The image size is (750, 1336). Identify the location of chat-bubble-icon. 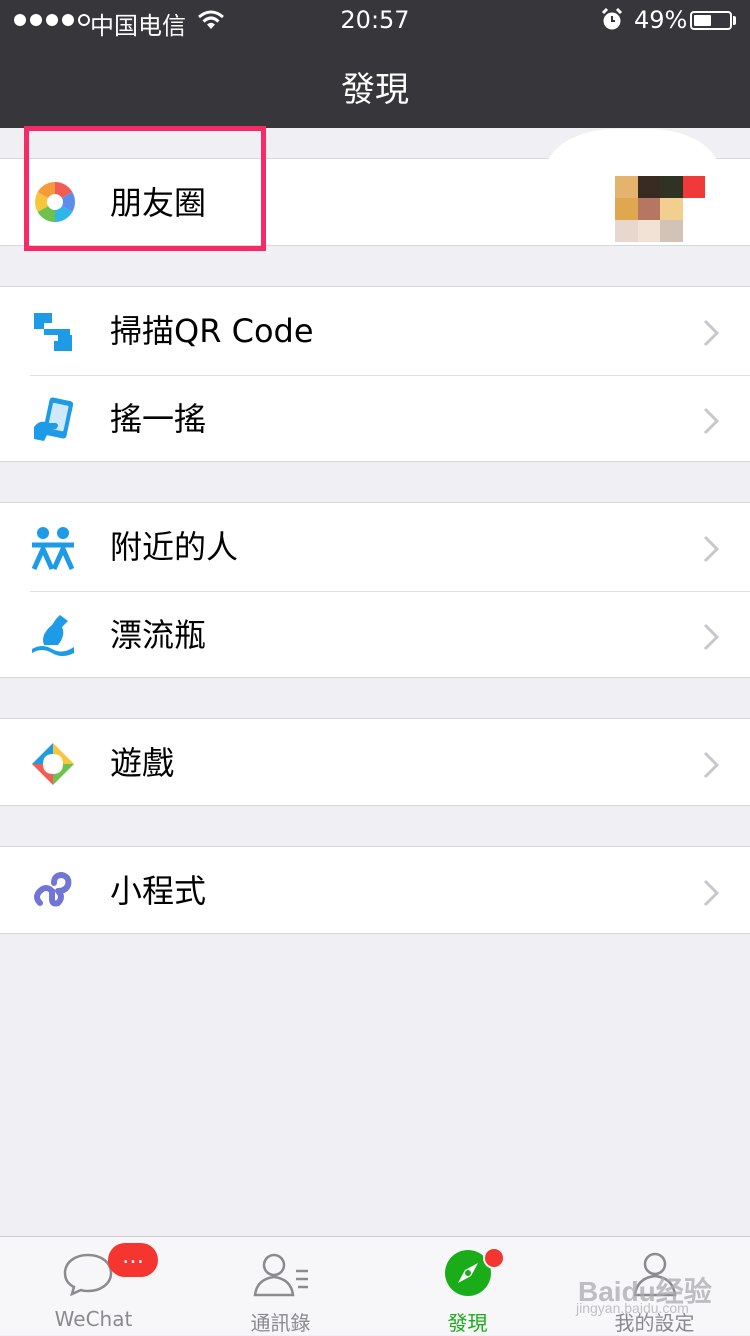
(88, 1275).